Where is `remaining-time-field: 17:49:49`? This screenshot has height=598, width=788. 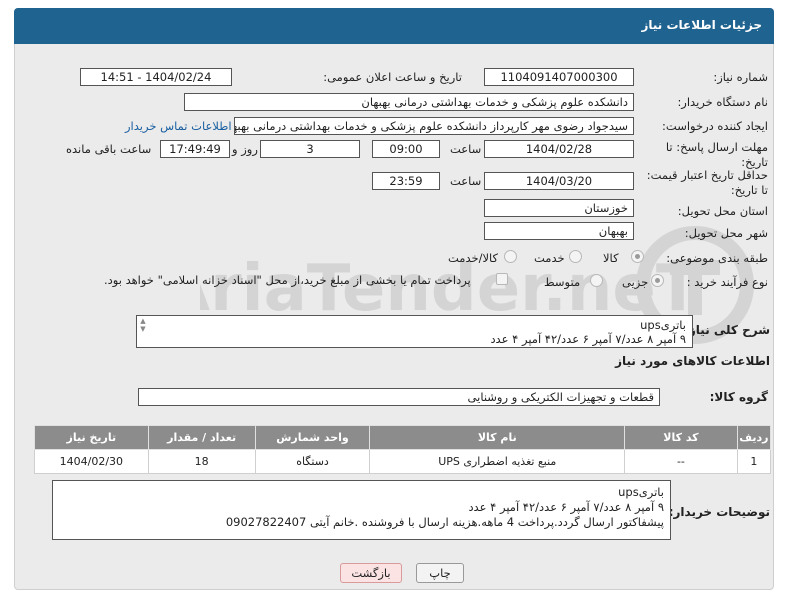 remaining-time-field: 17:49:49 is located at coordinates (195, 149).